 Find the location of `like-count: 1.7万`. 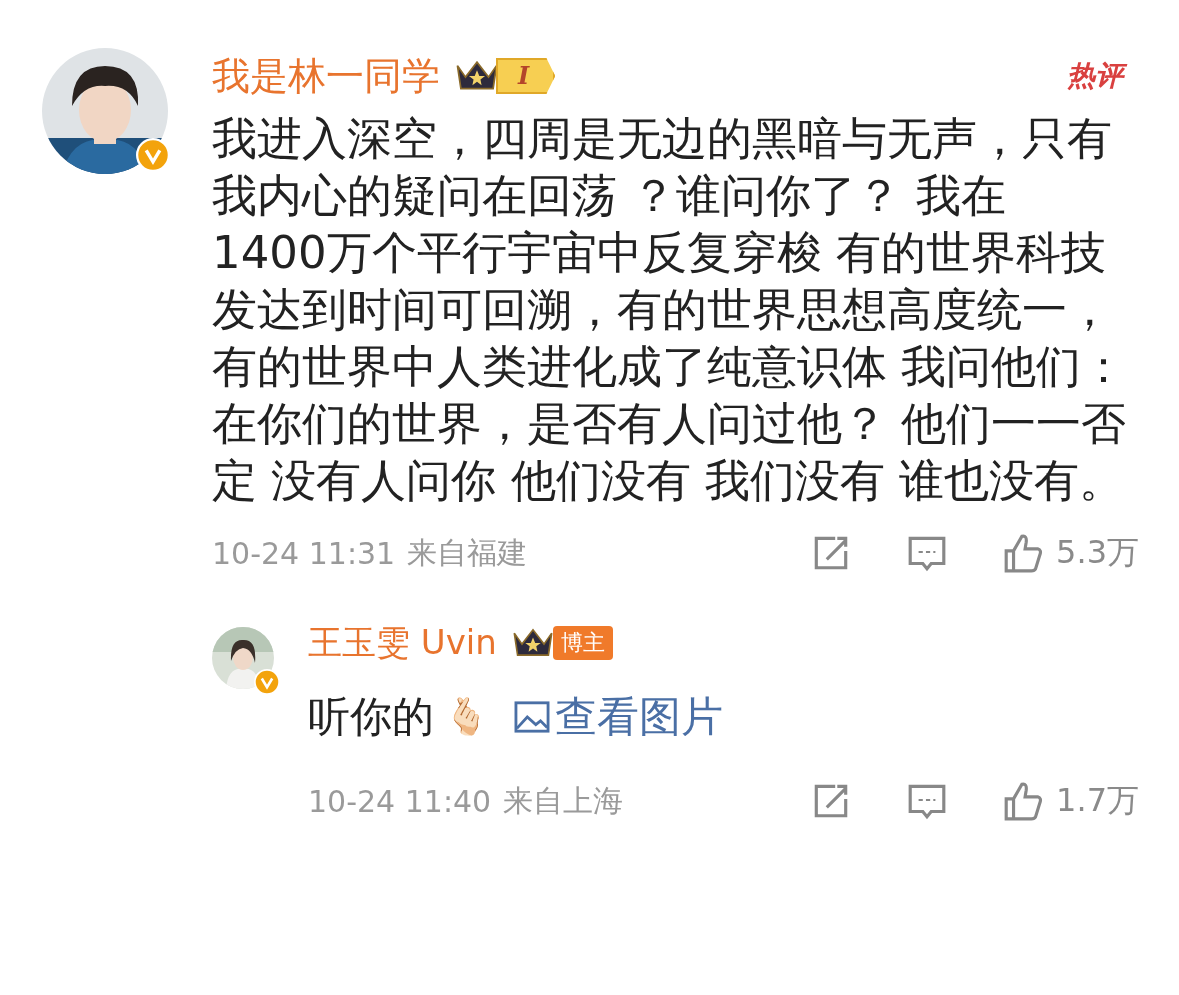

like-count: 1.7万 is located at coordinates (1097, 800).